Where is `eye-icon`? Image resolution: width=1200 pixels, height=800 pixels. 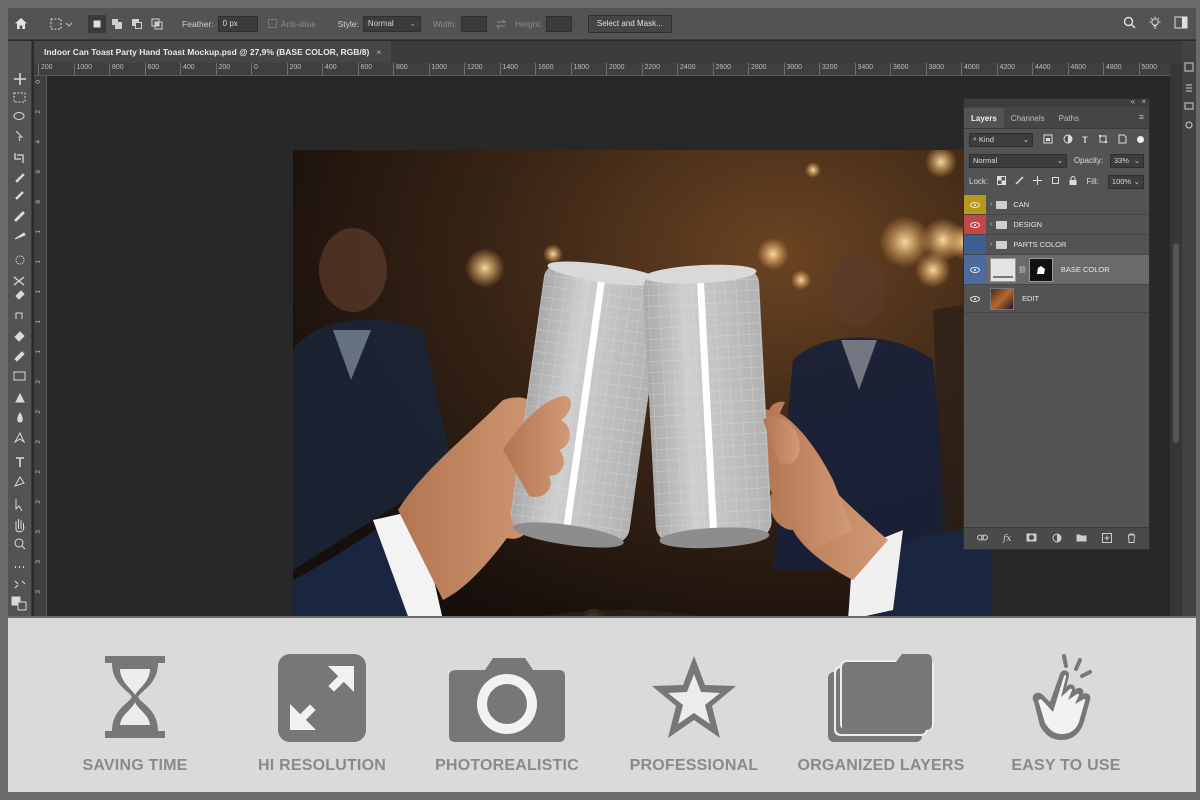 eye-icon is located at coordinates (975, 298).